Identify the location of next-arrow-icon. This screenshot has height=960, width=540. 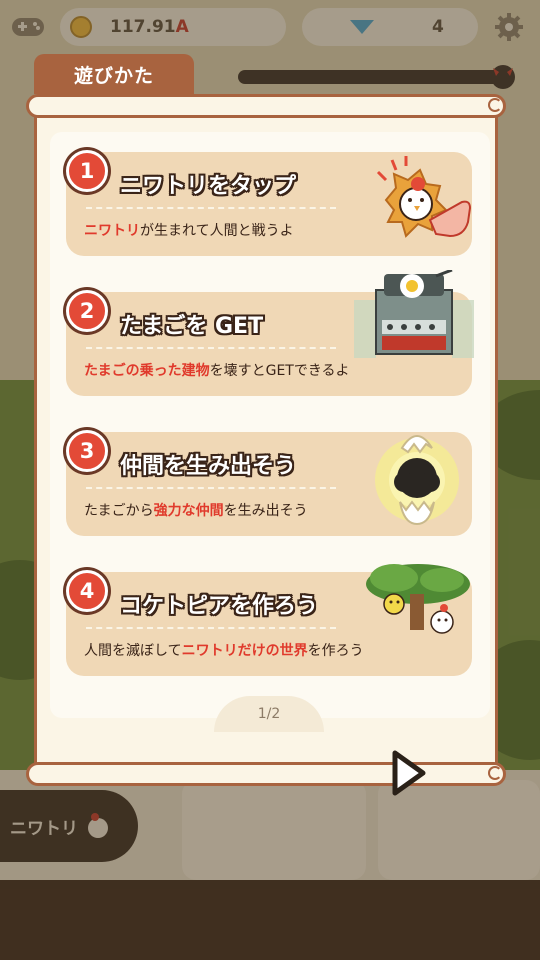
(409, 773).